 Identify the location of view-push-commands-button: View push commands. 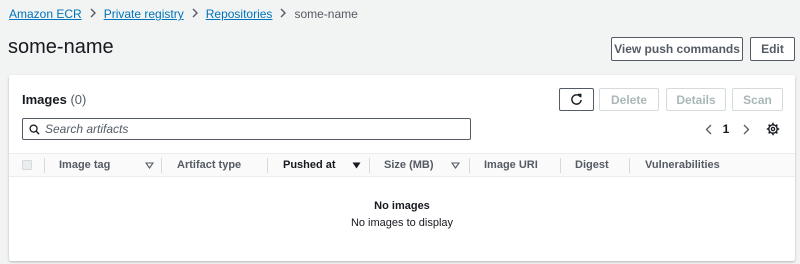
(677, 49).